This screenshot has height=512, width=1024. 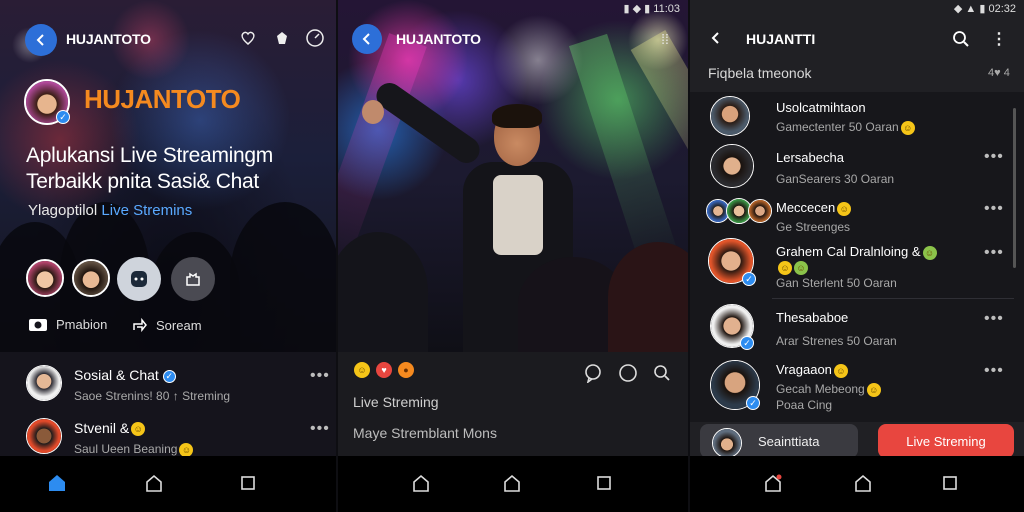 What do you see at coordinates (362, 370) in the screenshot?
I see `smile-emoji-icon: ☺` at bounding box center [362, 370].